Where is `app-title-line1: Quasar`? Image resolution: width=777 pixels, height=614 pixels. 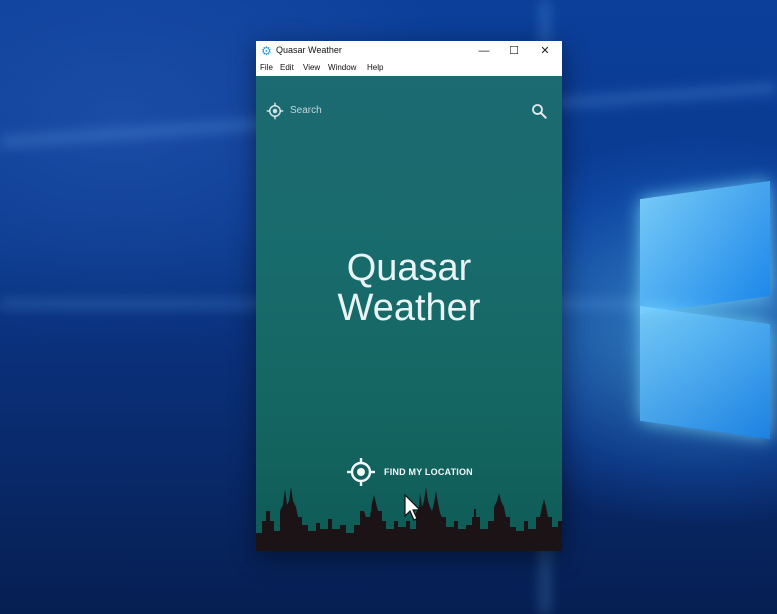 app-title-line1: Quasar is located at coordinates (409, 268).